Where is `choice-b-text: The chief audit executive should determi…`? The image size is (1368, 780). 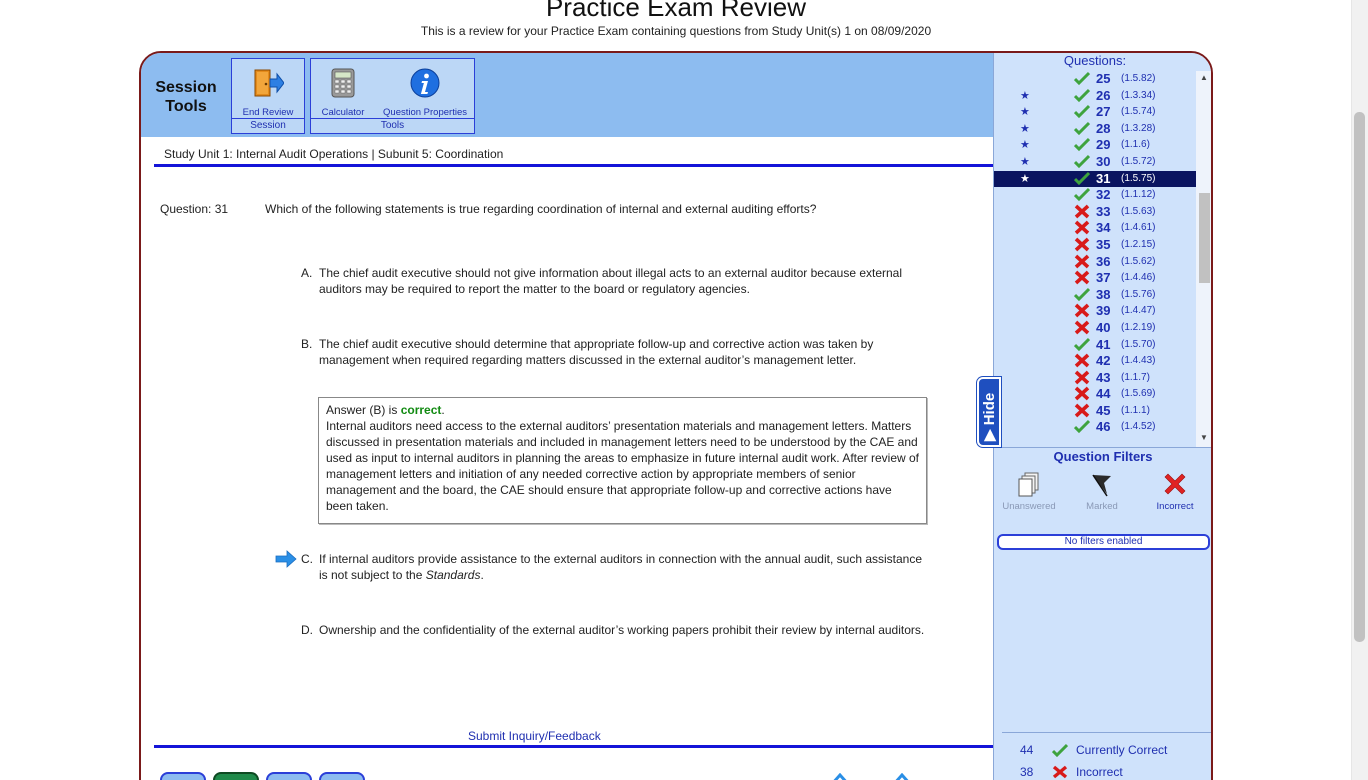 choice-b-text: The chief audit executive should determi… is located at coordinates (596, 352).